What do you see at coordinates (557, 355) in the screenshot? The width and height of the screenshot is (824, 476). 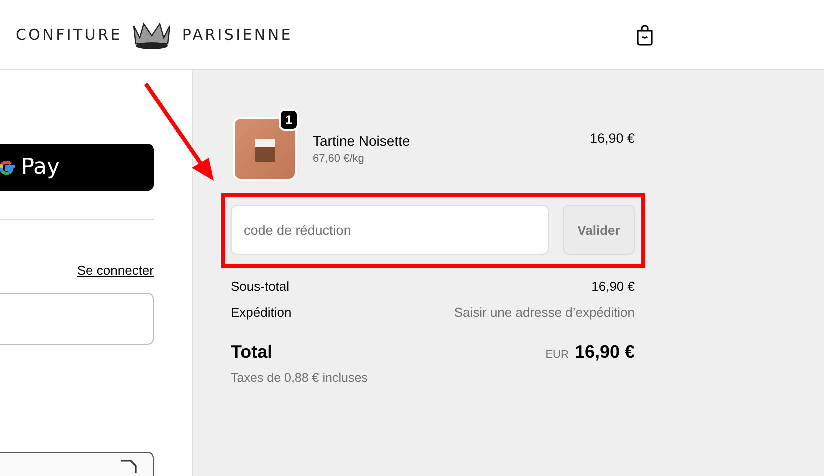 I see `currency-code: EUR` at bounding box center [557, 355].